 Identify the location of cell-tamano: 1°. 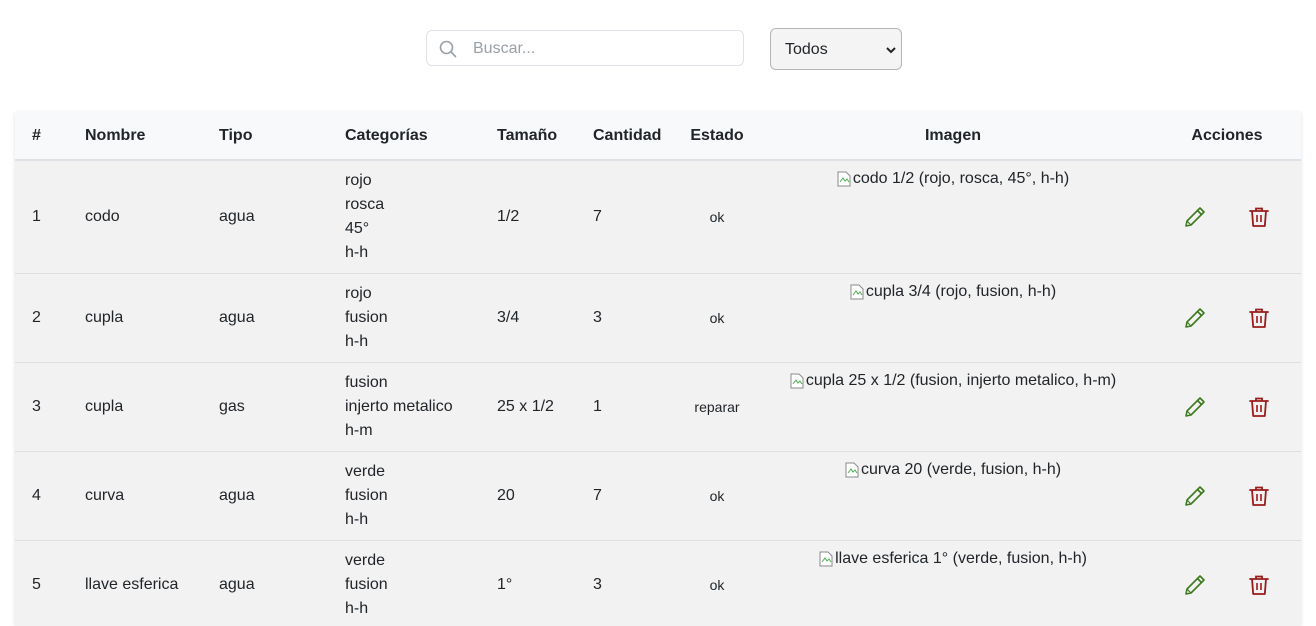
(545, 583).